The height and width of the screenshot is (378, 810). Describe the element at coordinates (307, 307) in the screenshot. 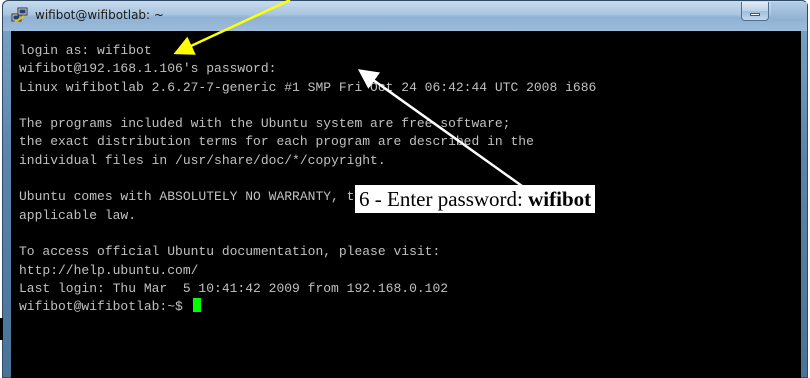

I see `prompt-line: wifibot@wifibotlab:~$` at that location.